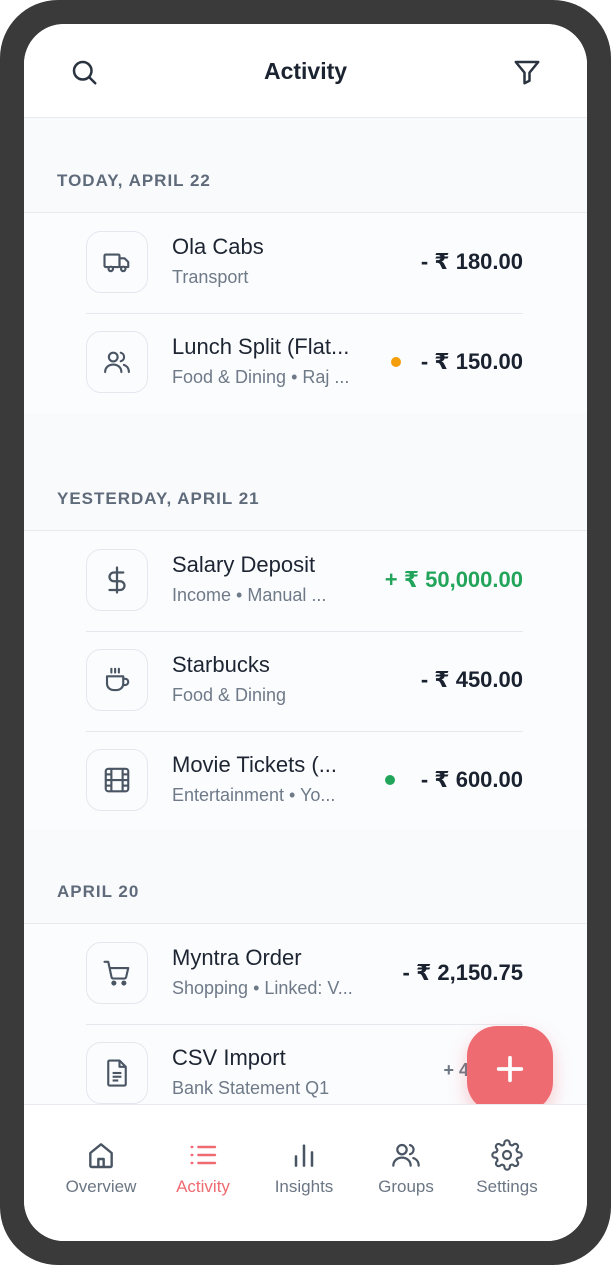 This screenshot has height=1265, width=611. What do you see at coordinates (305, 876) in the screenshot?
I see `section-header-april-20: APRIL 20` at bounding box center [305, 876].